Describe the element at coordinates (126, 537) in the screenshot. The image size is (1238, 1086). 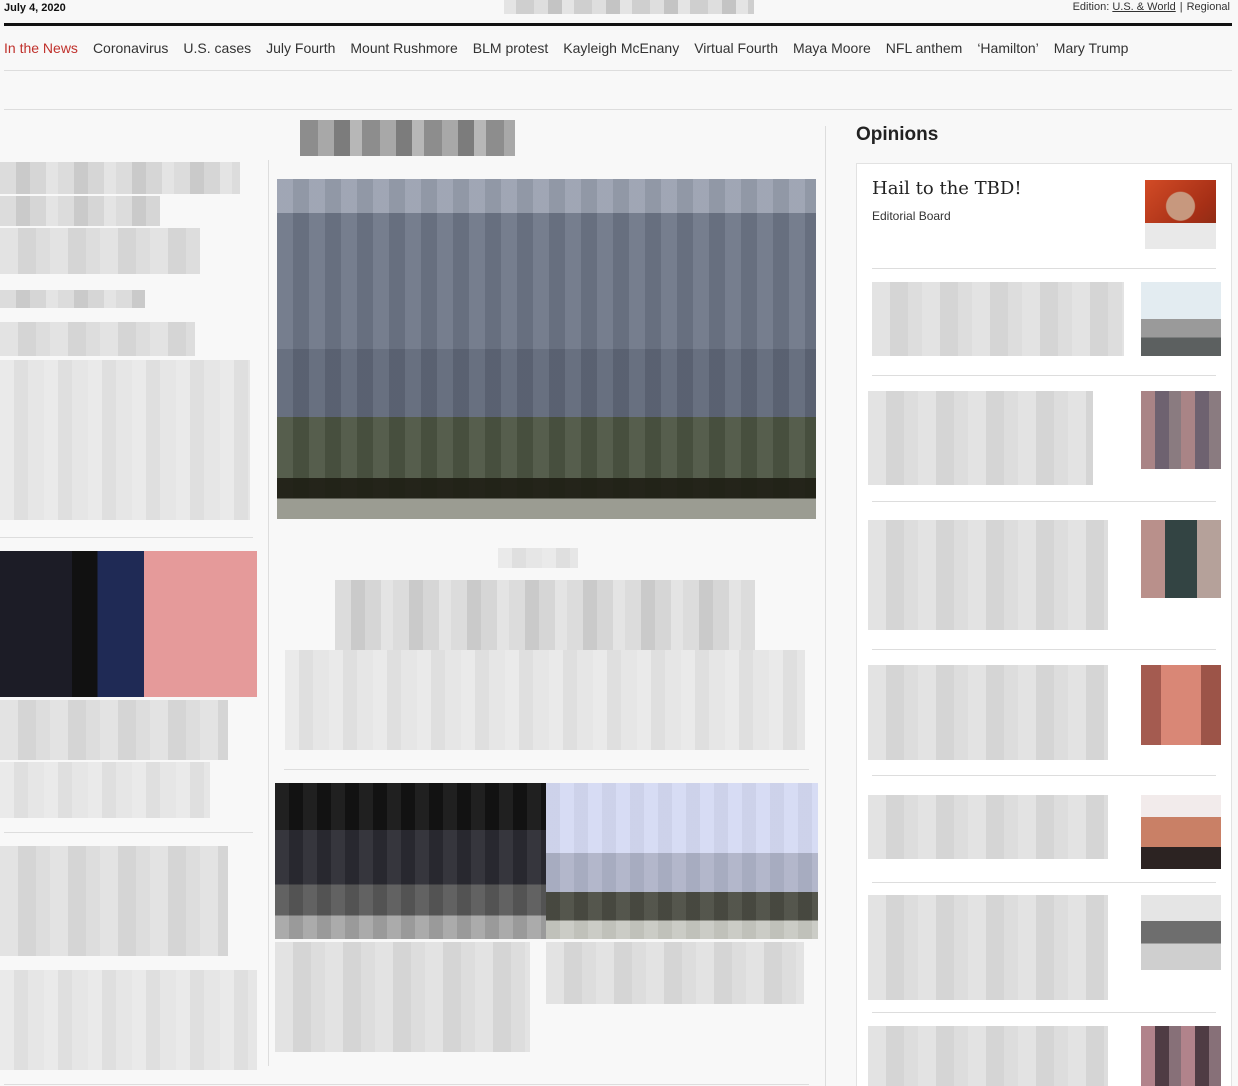
I see `left-story-divider` at that location.